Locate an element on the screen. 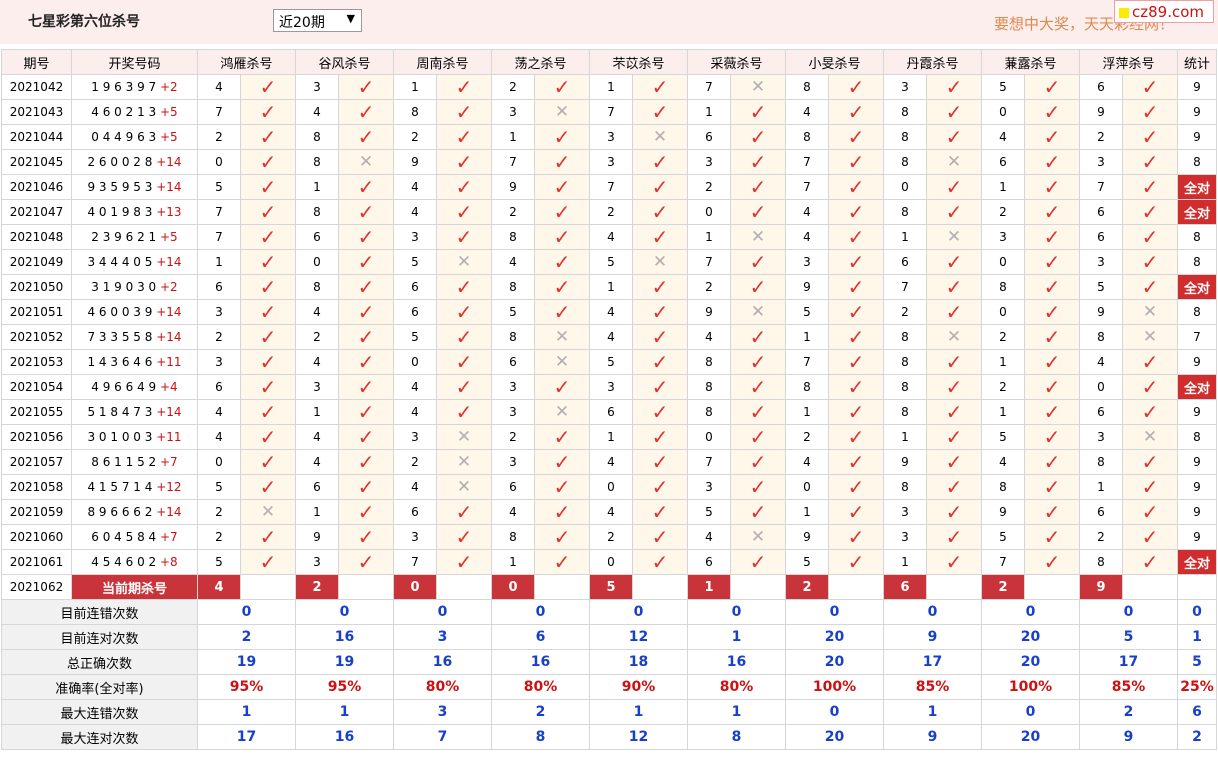 The height and width of the screenshot is (780, 1218). summary-value: 3 is located at coordinates (442, 637).